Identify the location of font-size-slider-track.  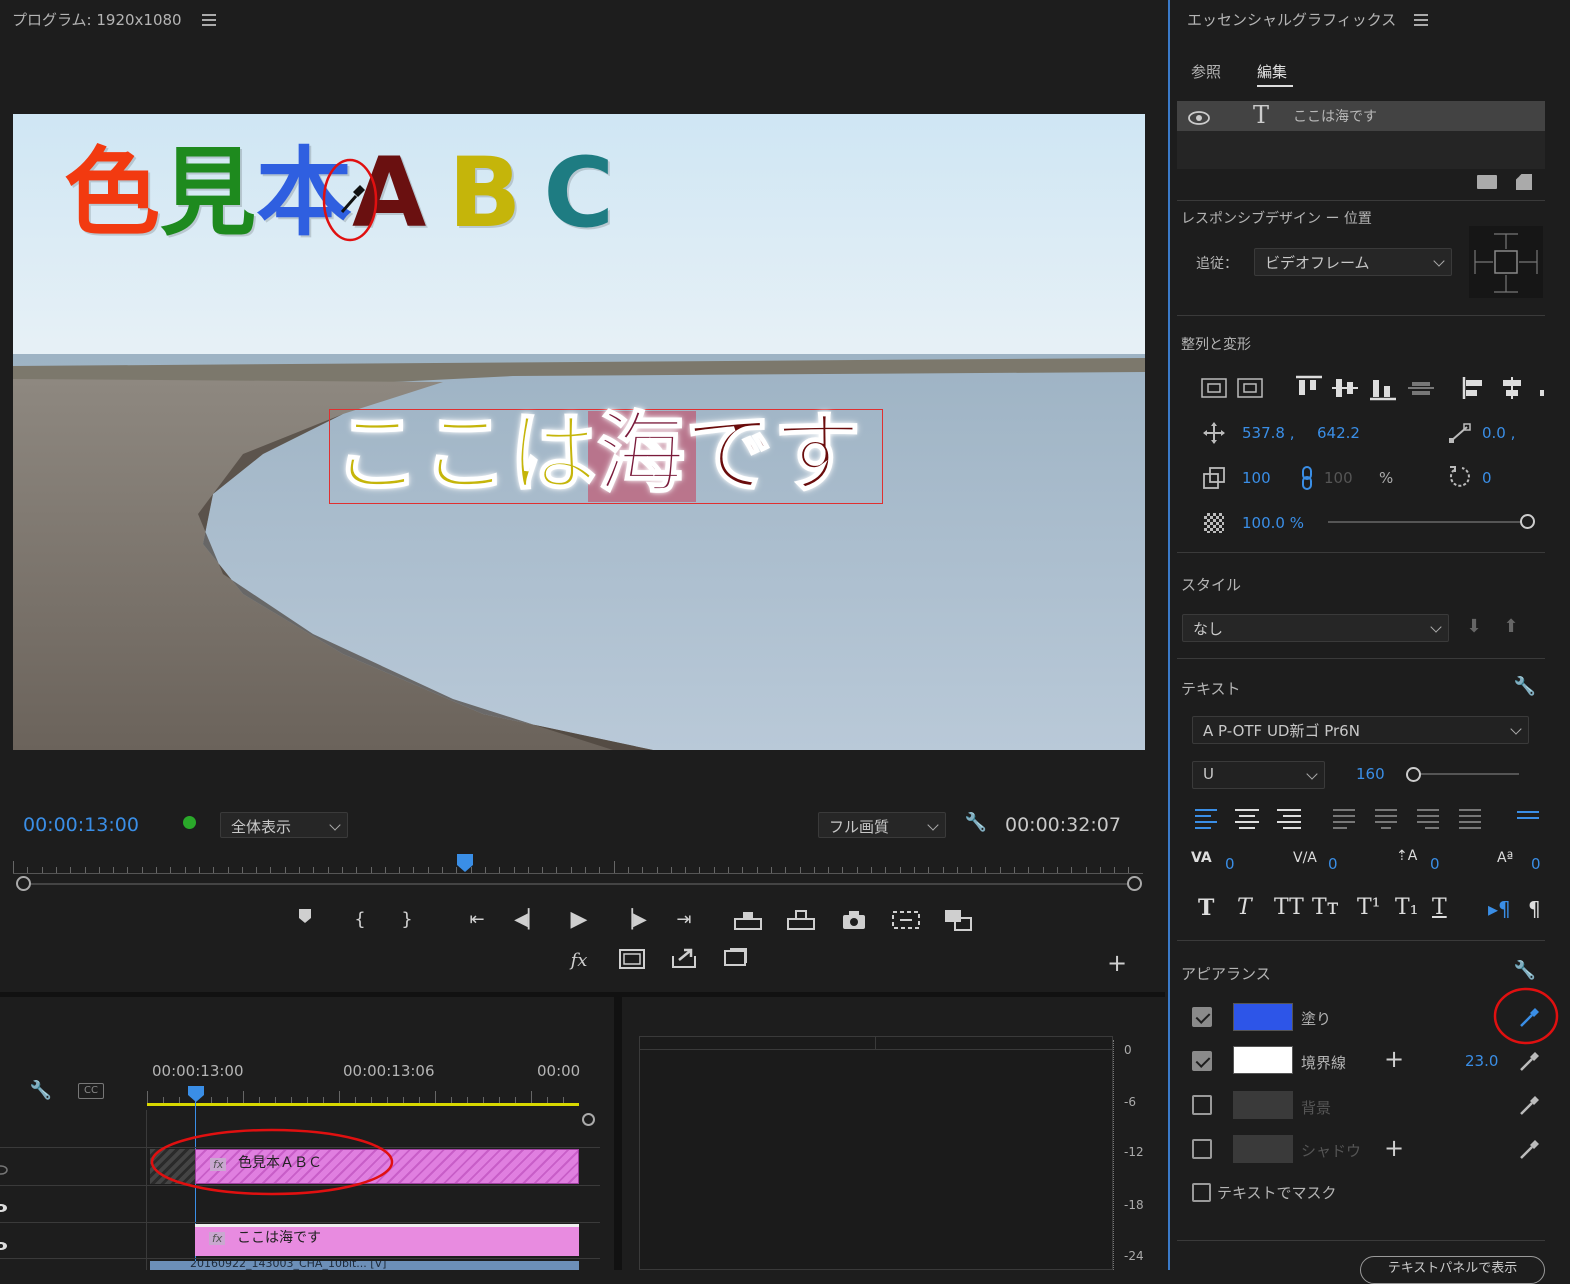
(1466, 774).